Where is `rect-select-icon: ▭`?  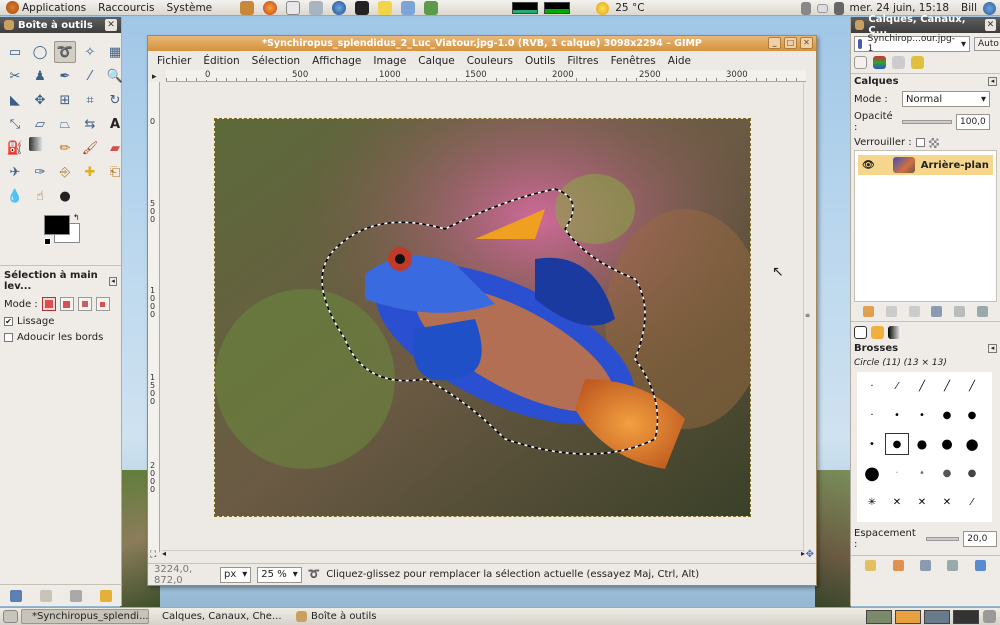 rect-select-icon: ▭ is located at coordinates (15, 52).